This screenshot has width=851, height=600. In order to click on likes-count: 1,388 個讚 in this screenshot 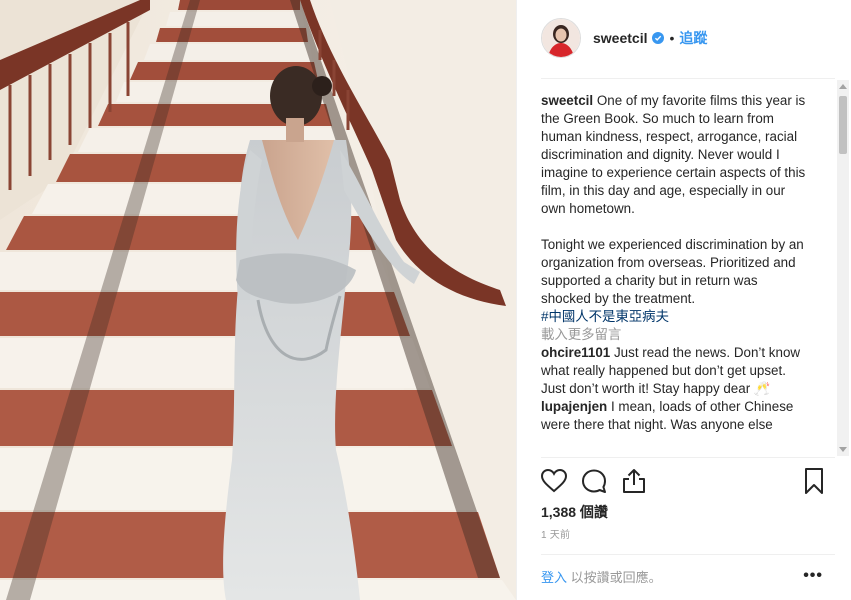, I will do `click(574, 512)`.